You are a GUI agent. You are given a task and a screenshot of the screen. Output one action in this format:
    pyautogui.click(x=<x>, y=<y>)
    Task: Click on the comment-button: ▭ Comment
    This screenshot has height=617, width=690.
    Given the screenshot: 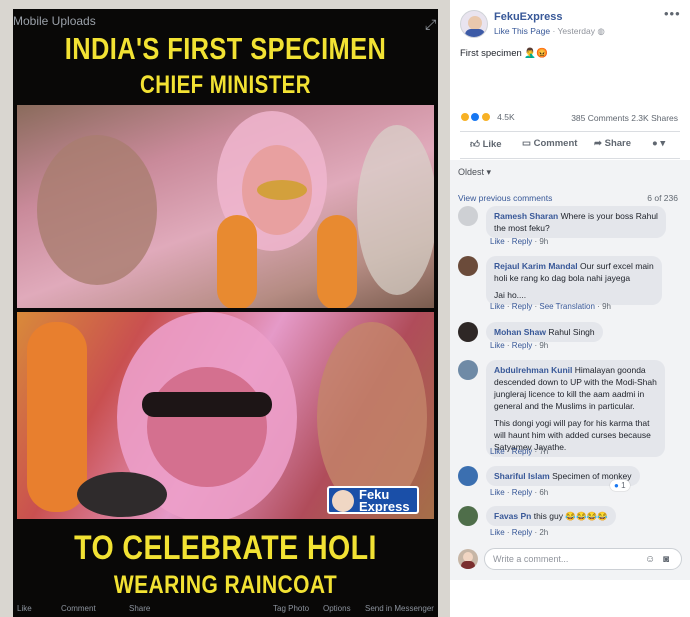 What is the action you would take?
    pyautogui.click(x=549, y=143)
    